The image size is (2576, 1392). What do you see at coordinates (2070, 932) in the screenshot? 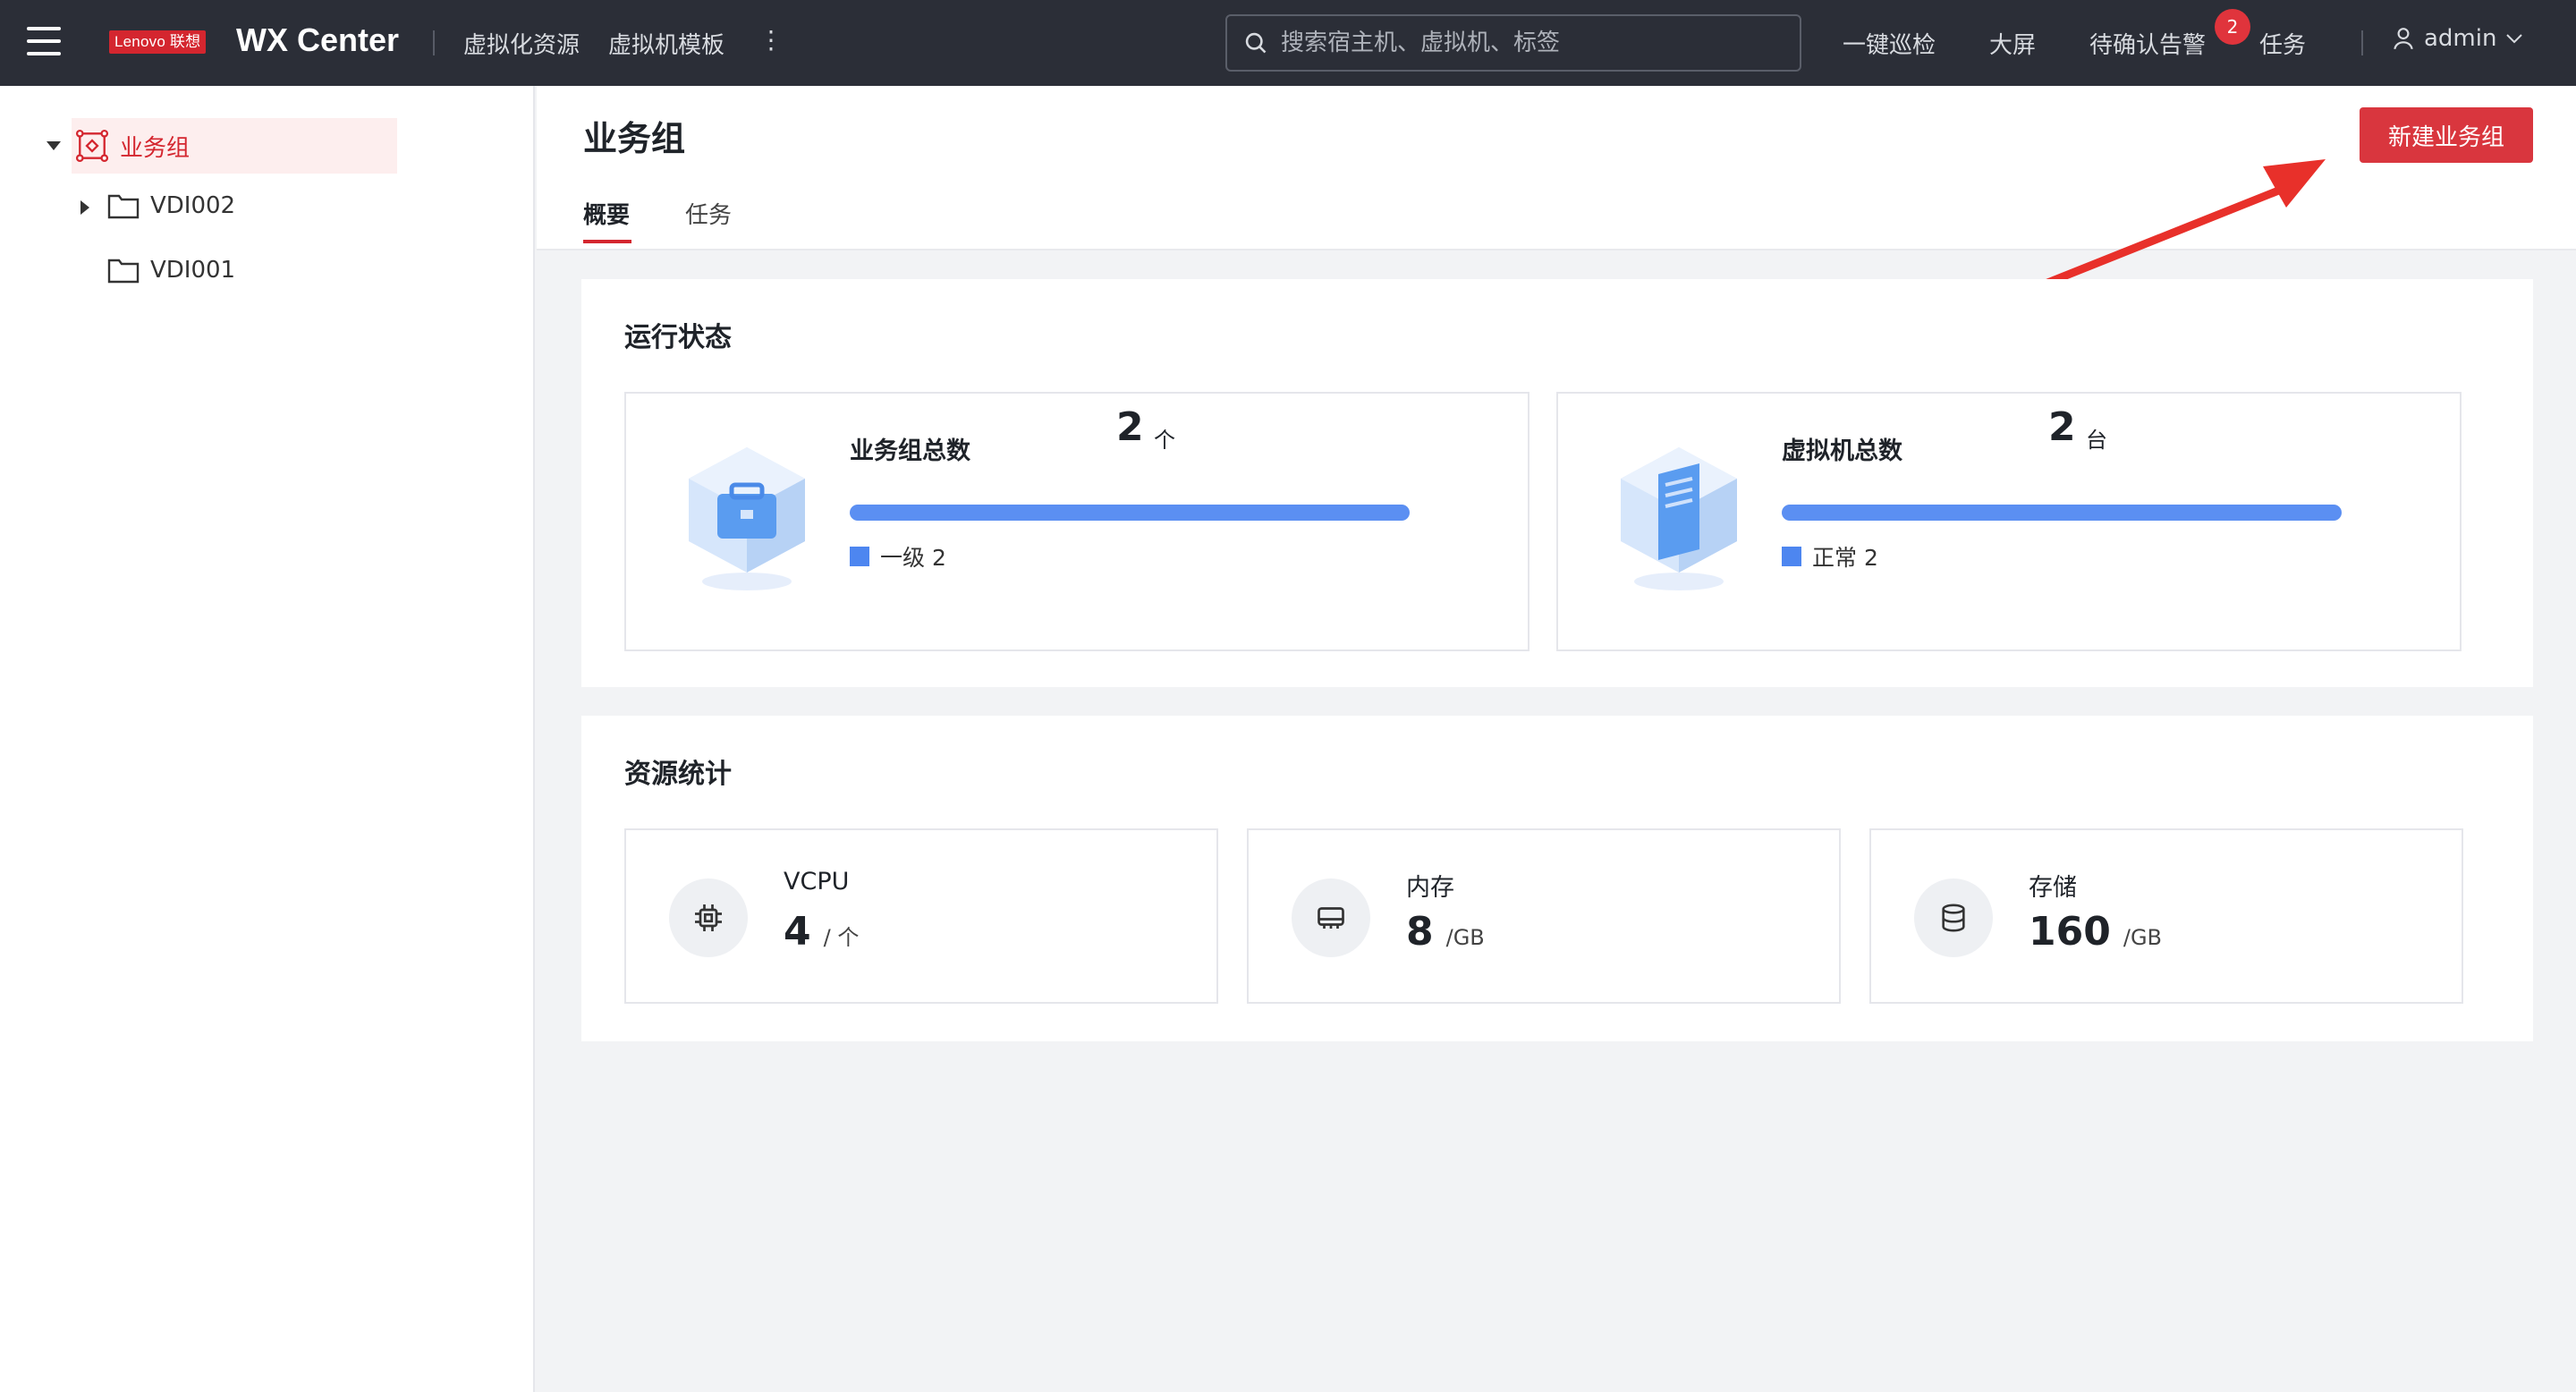
I see `value-number: 160` at bounding box center [2070, 932].